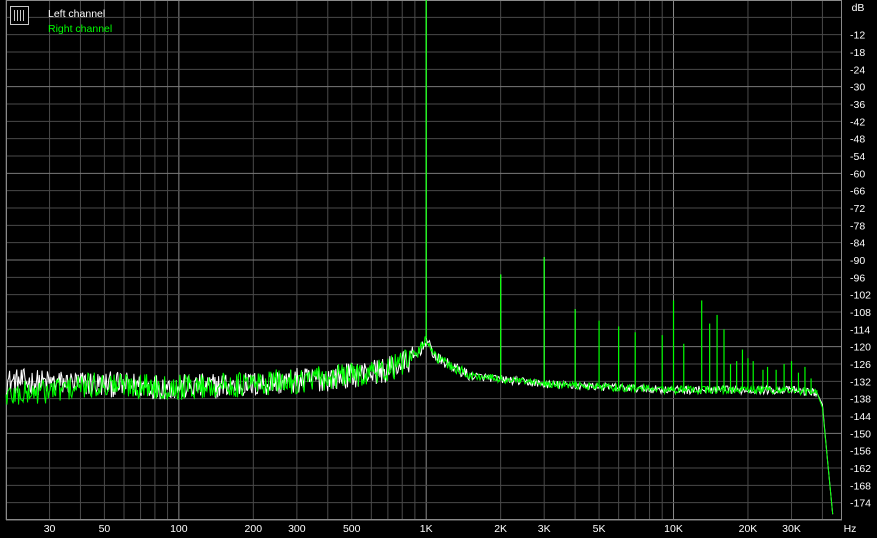  What do you see at coordinates (105, 529) in the screenshot?
I see `x-tick-label: 50` at bounding box center [105, 529].